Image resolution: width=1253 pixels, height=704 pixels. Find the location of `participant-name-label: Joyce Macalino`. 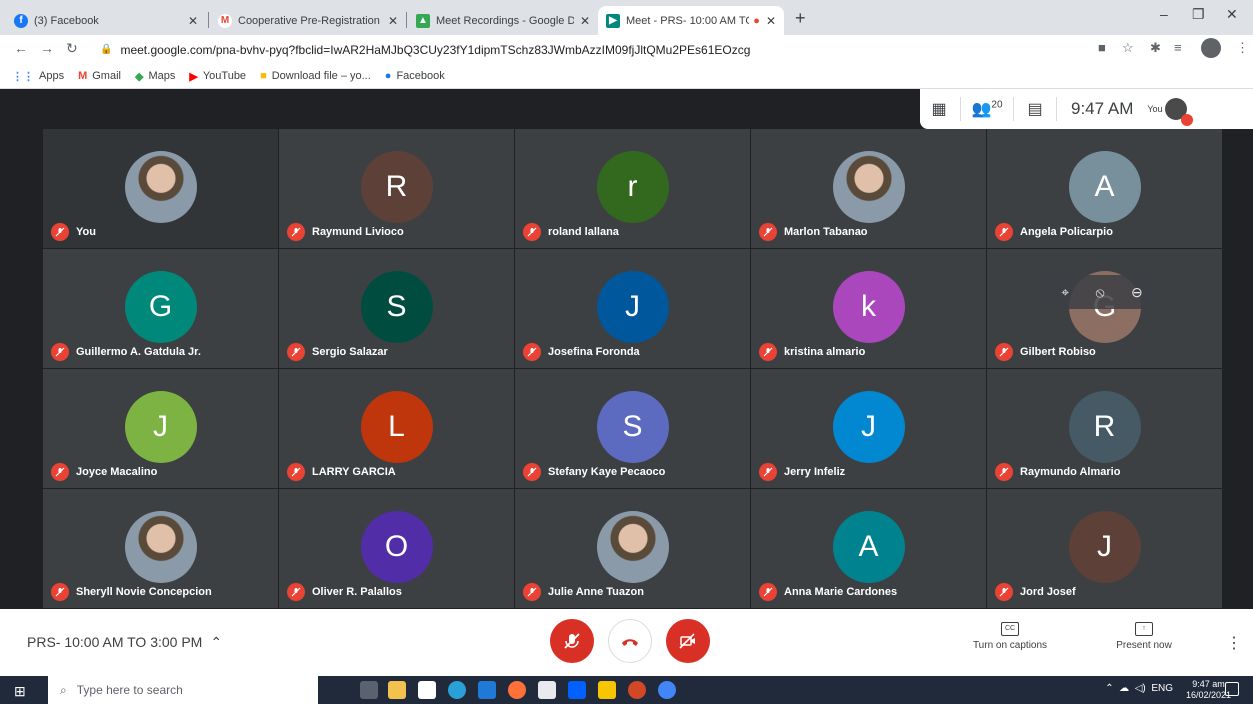

participant-name-label: Joyce Macalino is located at coordinates (104, 472).